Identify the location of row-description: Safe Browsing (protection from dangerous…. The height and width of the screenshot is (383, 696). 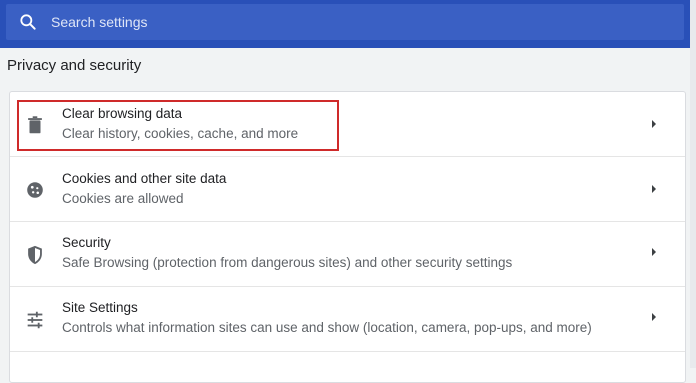
(287, 262).